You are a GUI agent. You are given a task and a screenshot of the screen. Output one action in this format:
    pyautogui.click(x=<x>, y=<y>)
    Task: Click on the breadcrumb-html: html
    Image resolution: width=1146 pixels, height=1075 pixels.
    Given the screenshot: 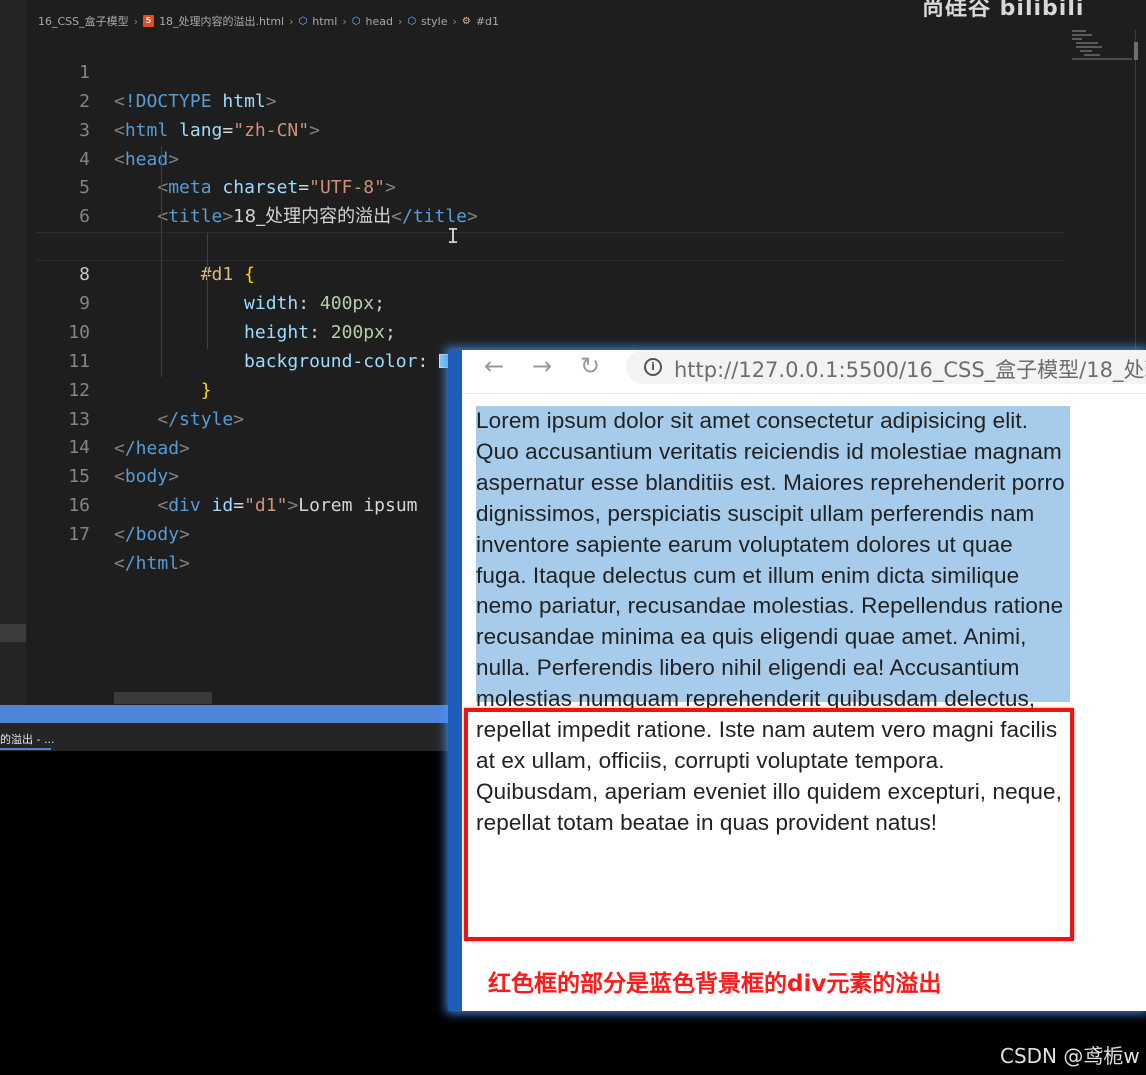 What is the action you would take?
    pyautogui.click(x=324, y=21)
    